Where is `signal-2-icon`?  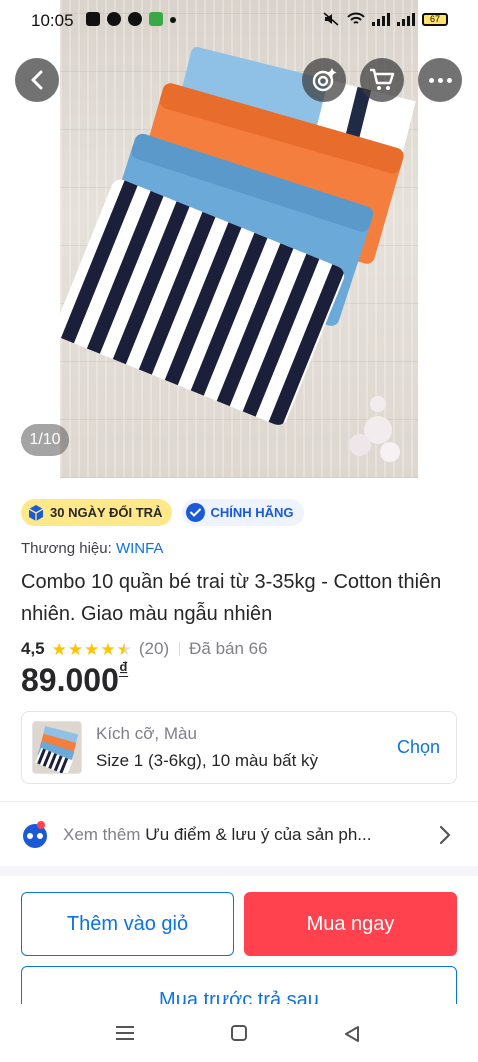
signal-2-icon is located at coordinates (406, 19).